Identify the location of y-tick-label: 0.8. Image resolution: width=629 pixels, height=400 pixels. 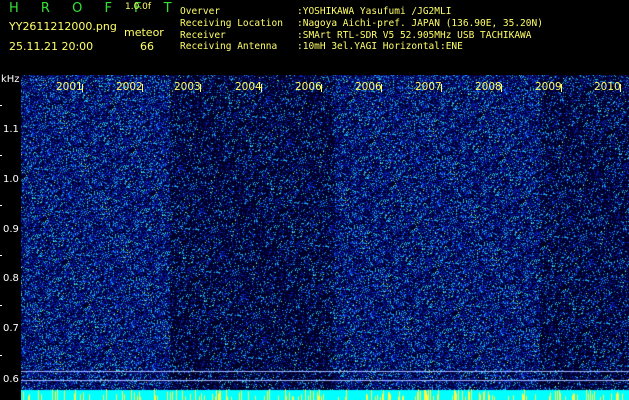
(11, 278).